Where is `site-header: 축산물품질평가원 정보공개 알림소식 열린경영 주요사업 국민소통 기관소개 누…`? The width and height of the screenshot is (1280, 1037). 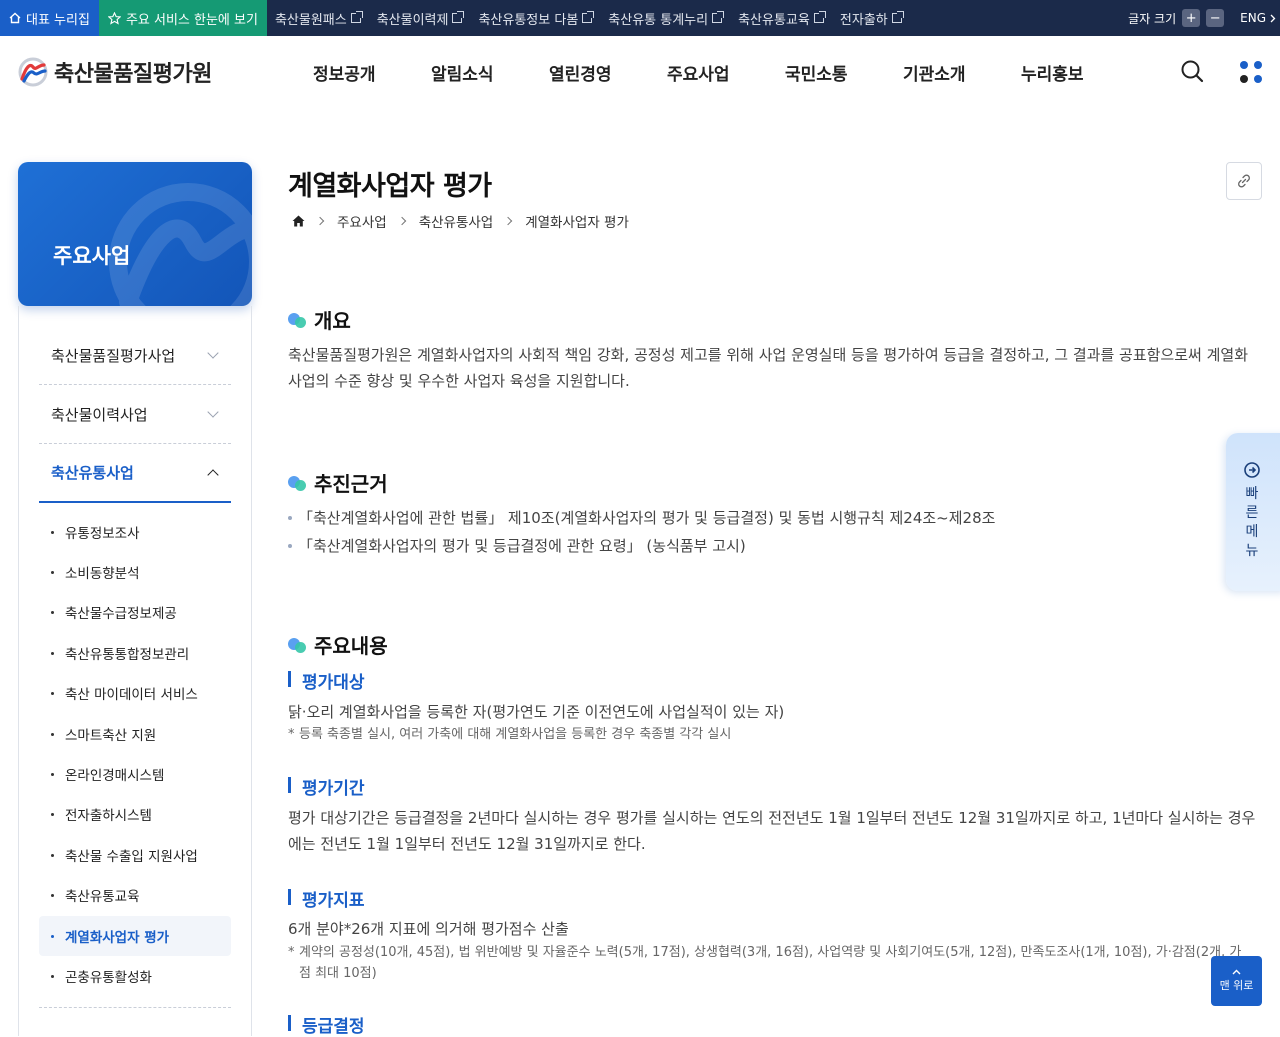 site-header: 축산물품질평가원 정보공개 알림소식 열린경영 주요사업 국민소통 기관소개 누… is located at coordinates (640, 72).